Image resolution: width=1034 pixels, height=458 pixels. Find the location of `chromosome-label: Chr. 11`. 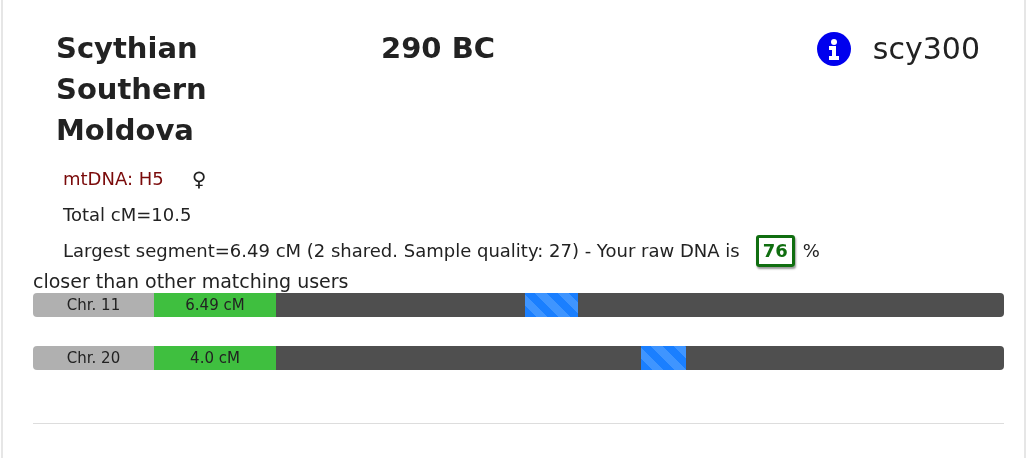

chromosome-label: Chr. 11 is located at coordinates (93, 305).